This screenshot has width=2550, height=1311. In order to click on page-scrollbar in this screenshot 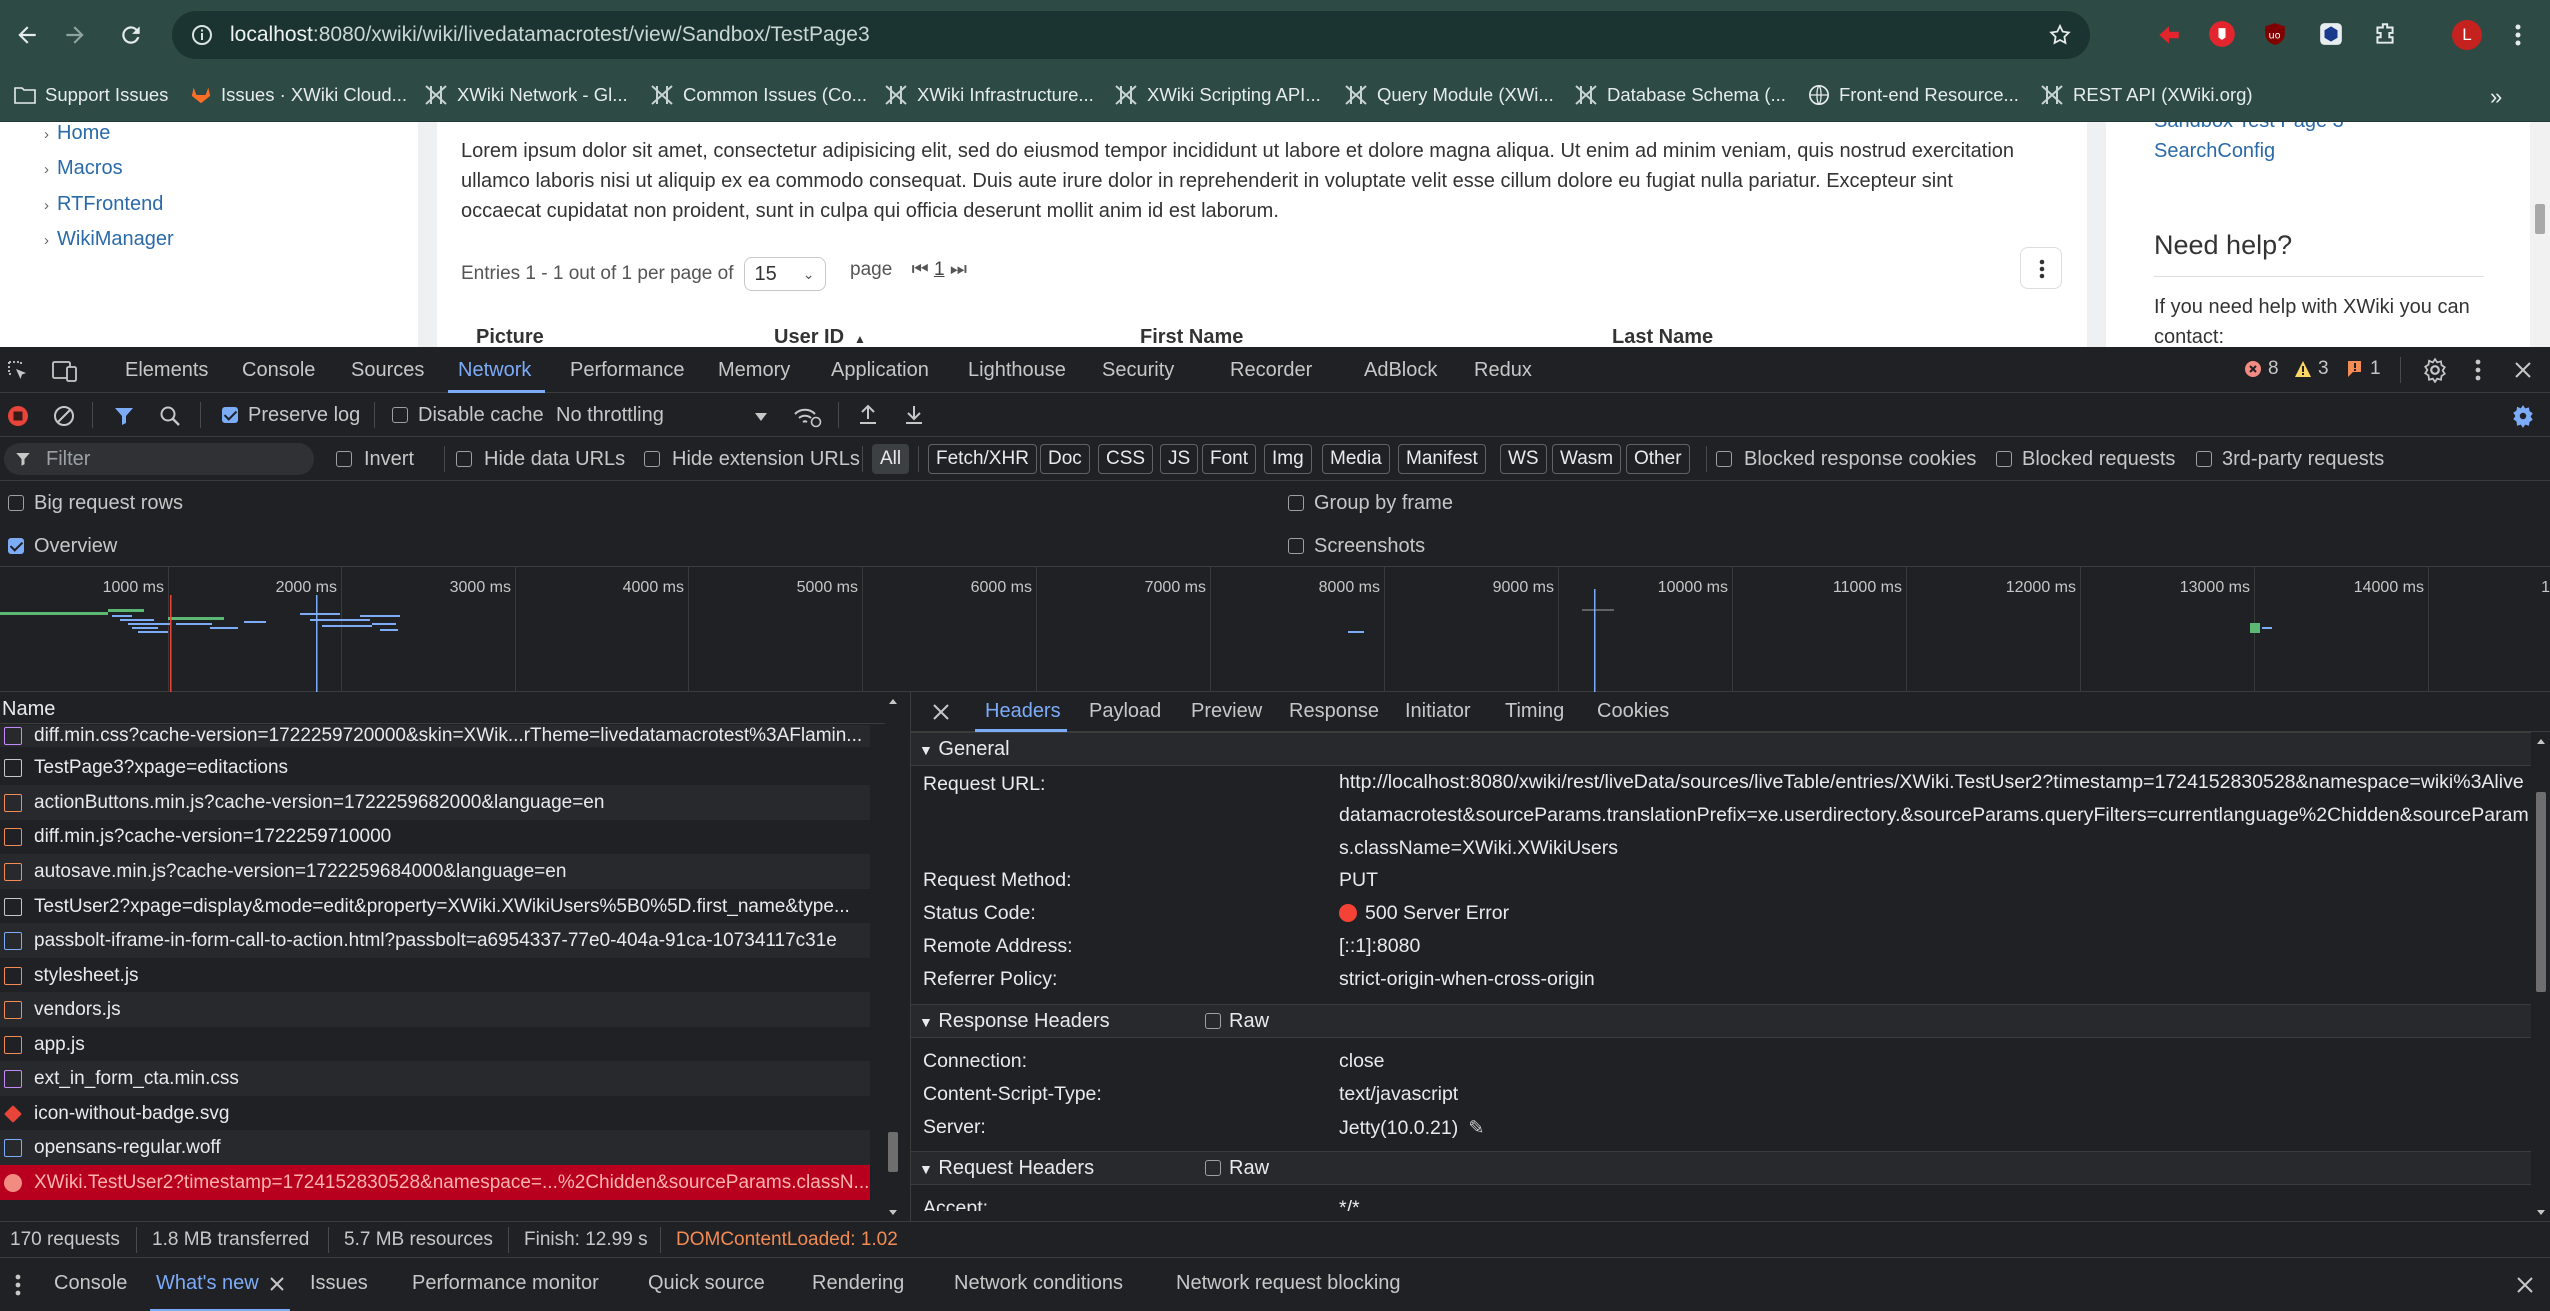, I will do `click(2540, 234)`.